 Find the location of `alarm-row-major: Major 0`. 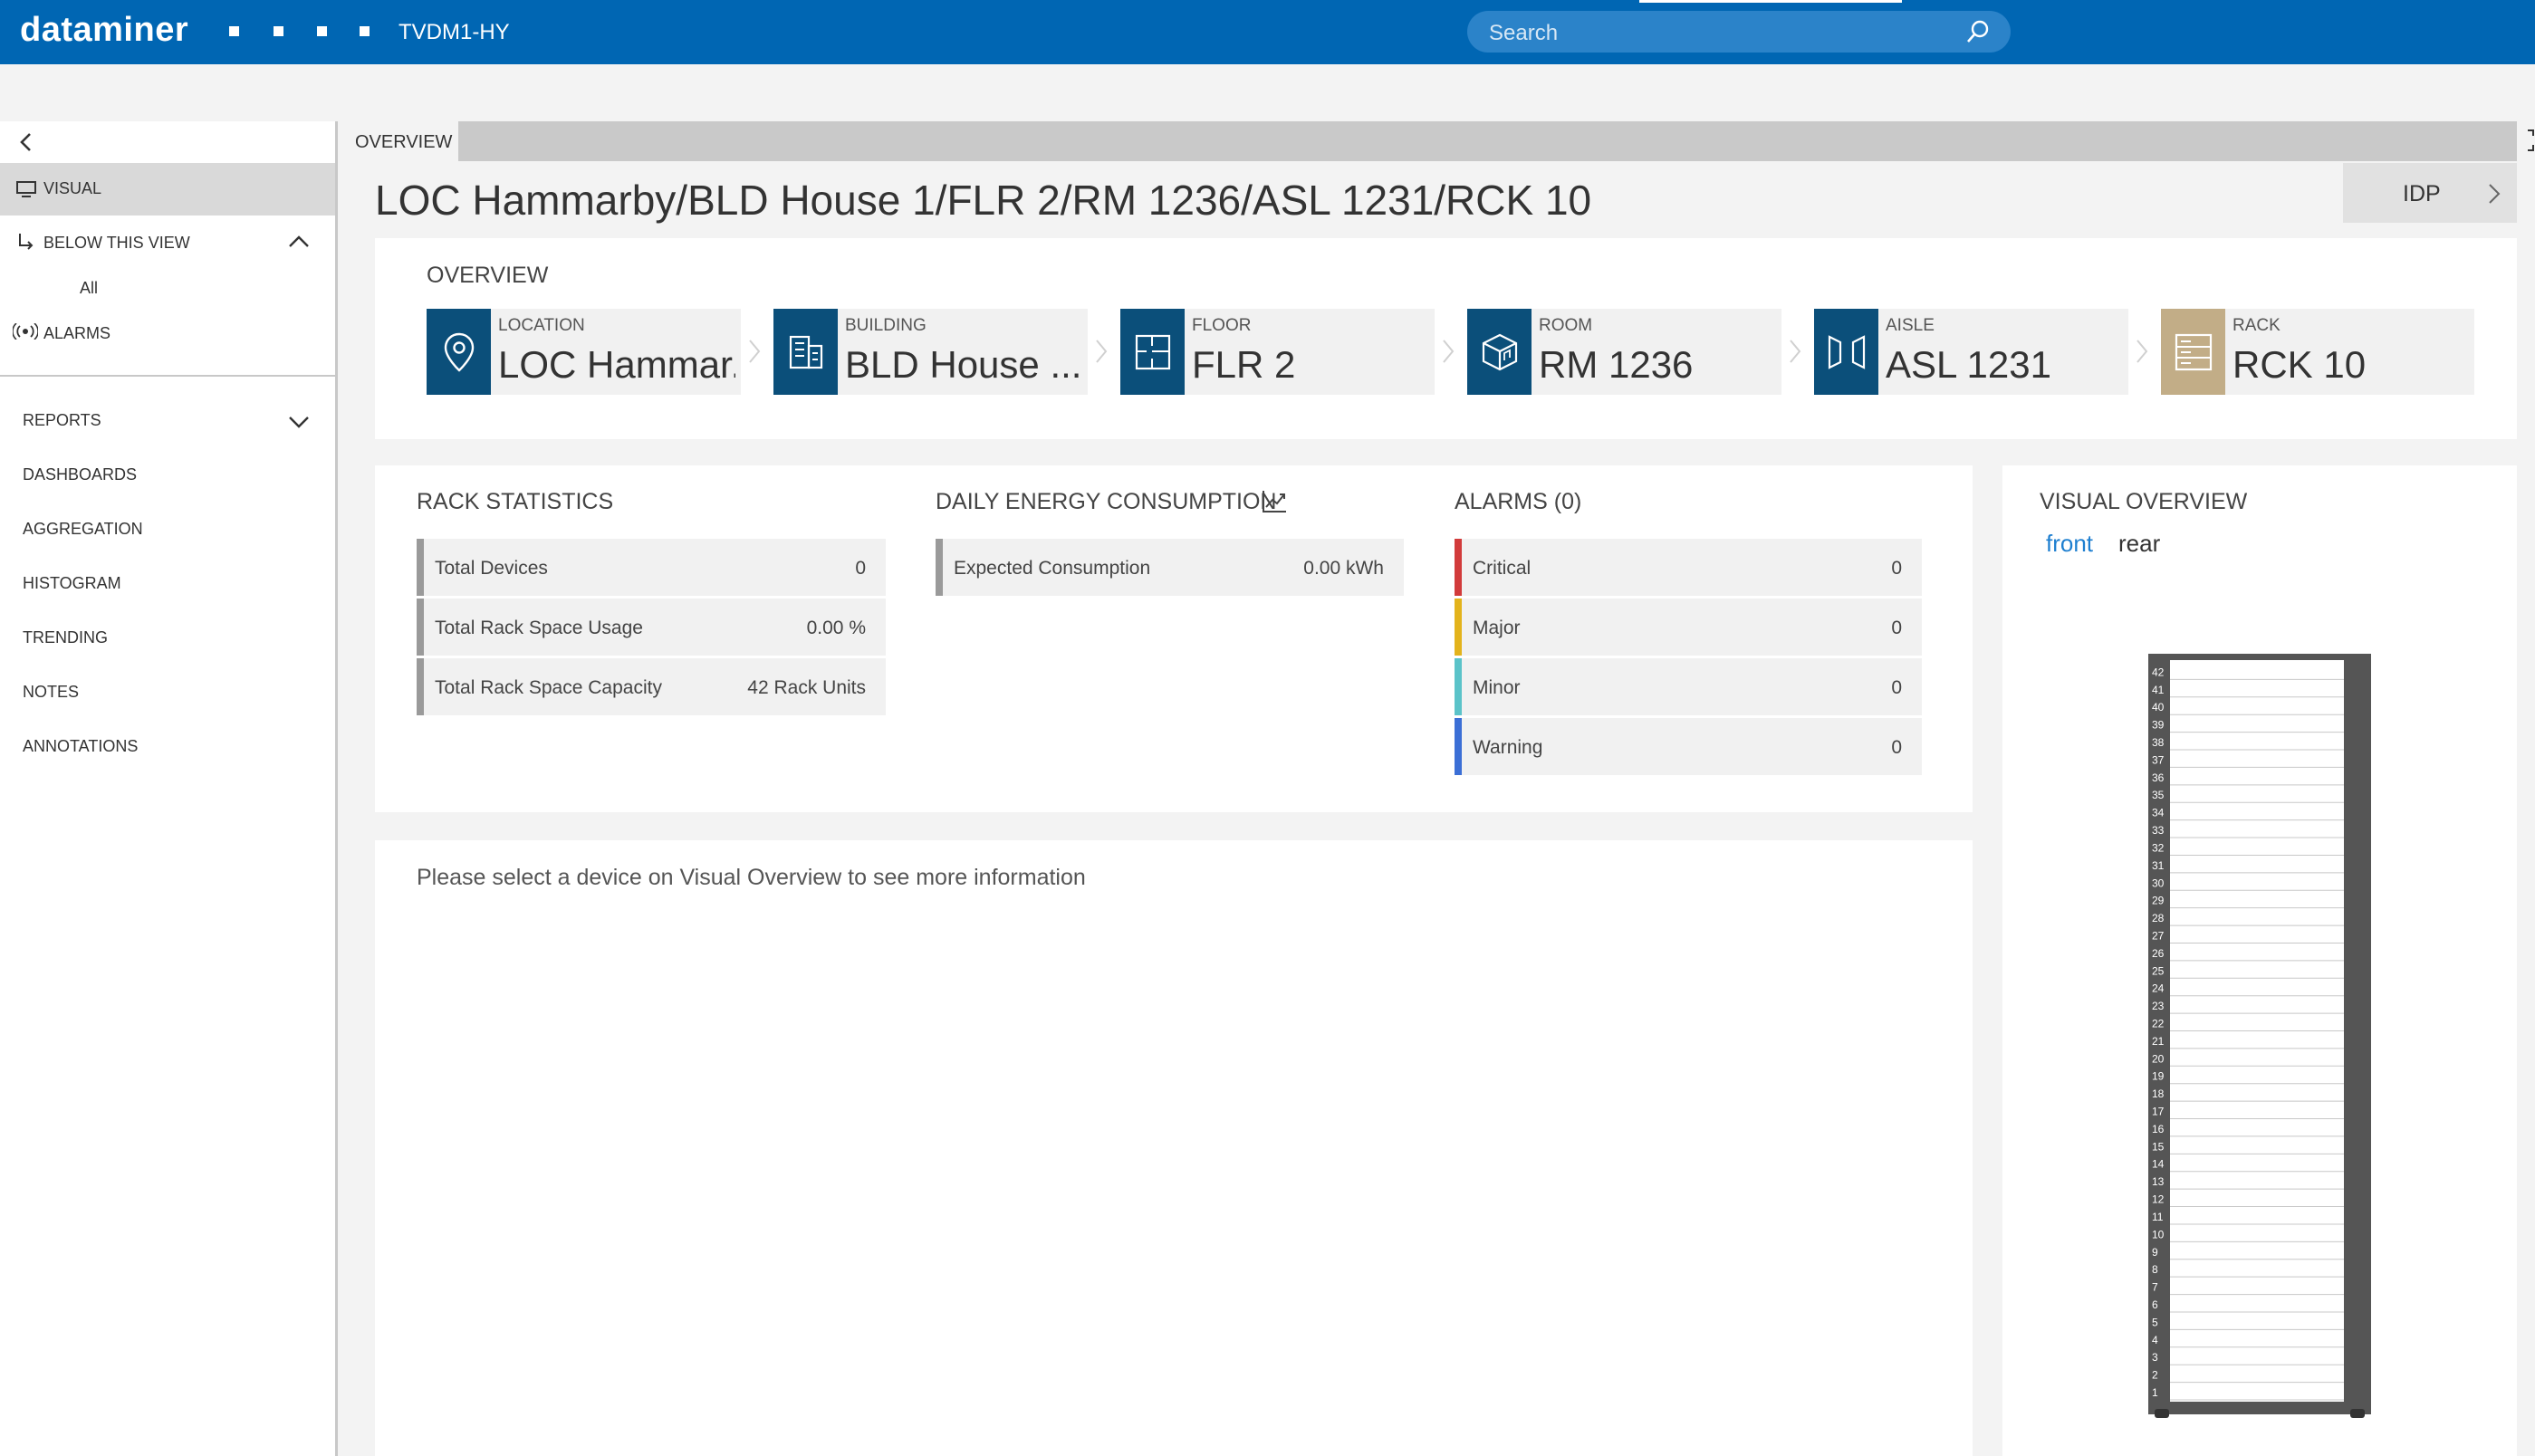

alarm-row-major: Major 0 is located at coordinates (1688, 627).